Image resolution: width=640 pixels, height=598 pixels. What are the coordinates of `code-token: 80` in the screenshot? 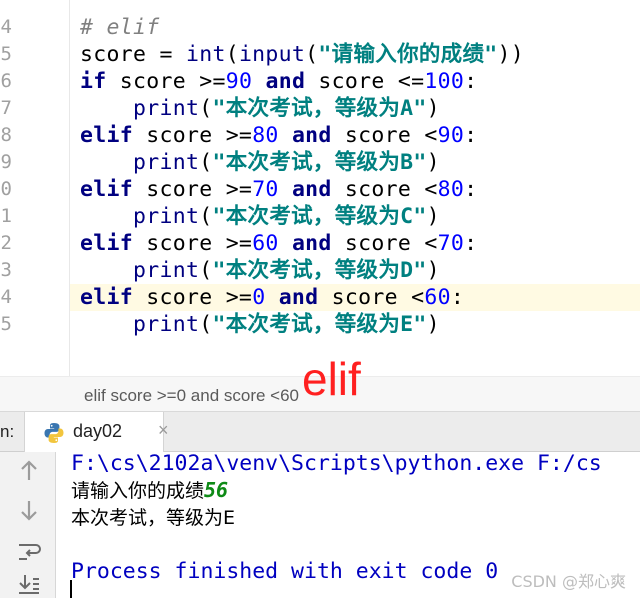 It's located at (451, 189).